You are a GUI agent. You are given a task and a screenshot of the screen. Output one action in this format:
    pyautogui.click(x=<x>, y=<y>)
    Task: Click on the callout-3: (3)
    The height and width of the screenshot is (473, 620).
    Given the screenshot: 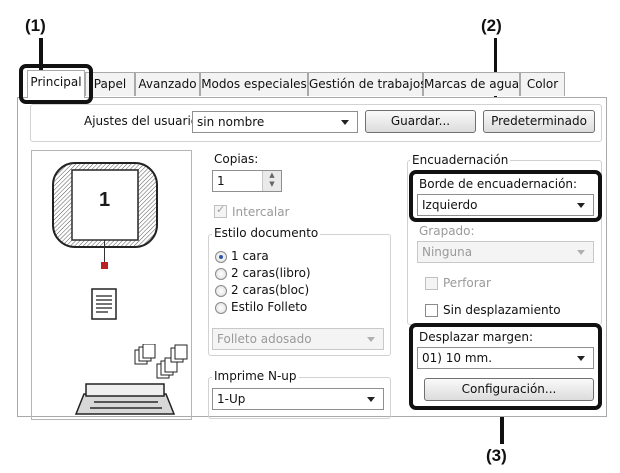 What is the action you would take?
    pyautogui.click(x=496, y=455)
    